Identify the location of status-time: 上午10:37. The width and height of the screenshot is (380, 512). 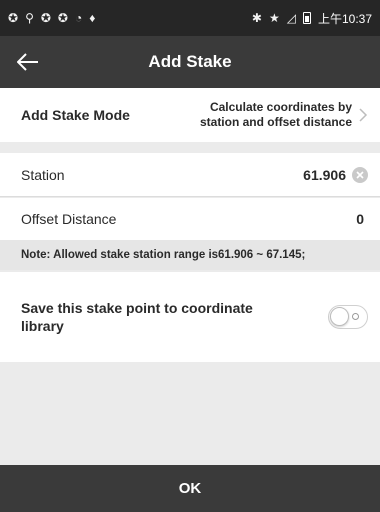
(344, 18).